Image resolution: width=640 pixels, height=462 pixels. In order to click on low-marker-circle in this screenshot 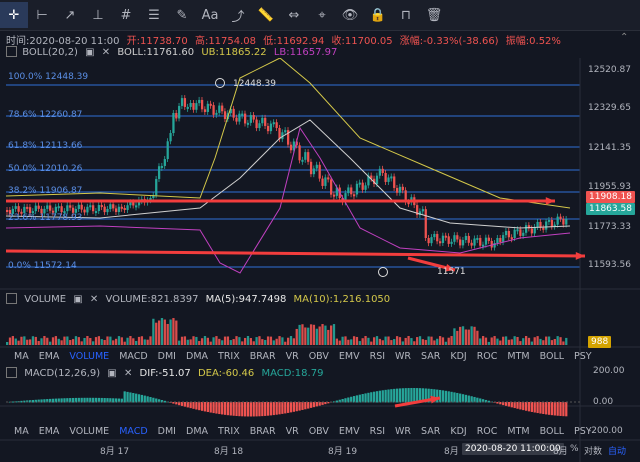, I will do `click(383, 272)`.